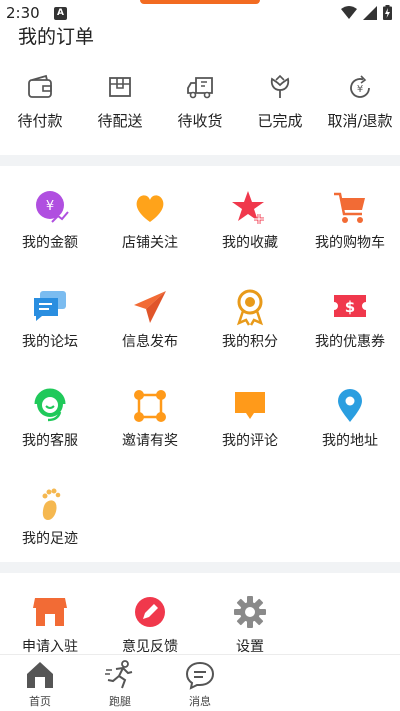 The height and width of the screenshot is (711, 400). I want to click on service-post-info: 信息发布, so click(150, 319).